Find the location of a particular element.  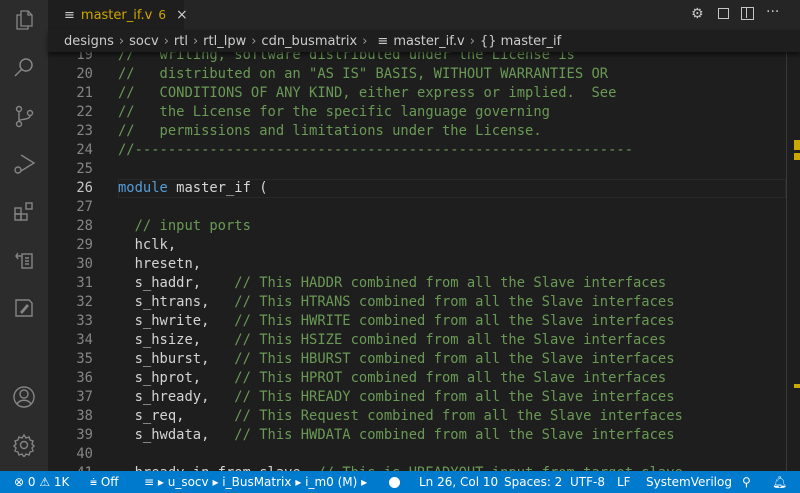

problem-count: 6 is located at coordinates (162, 15).